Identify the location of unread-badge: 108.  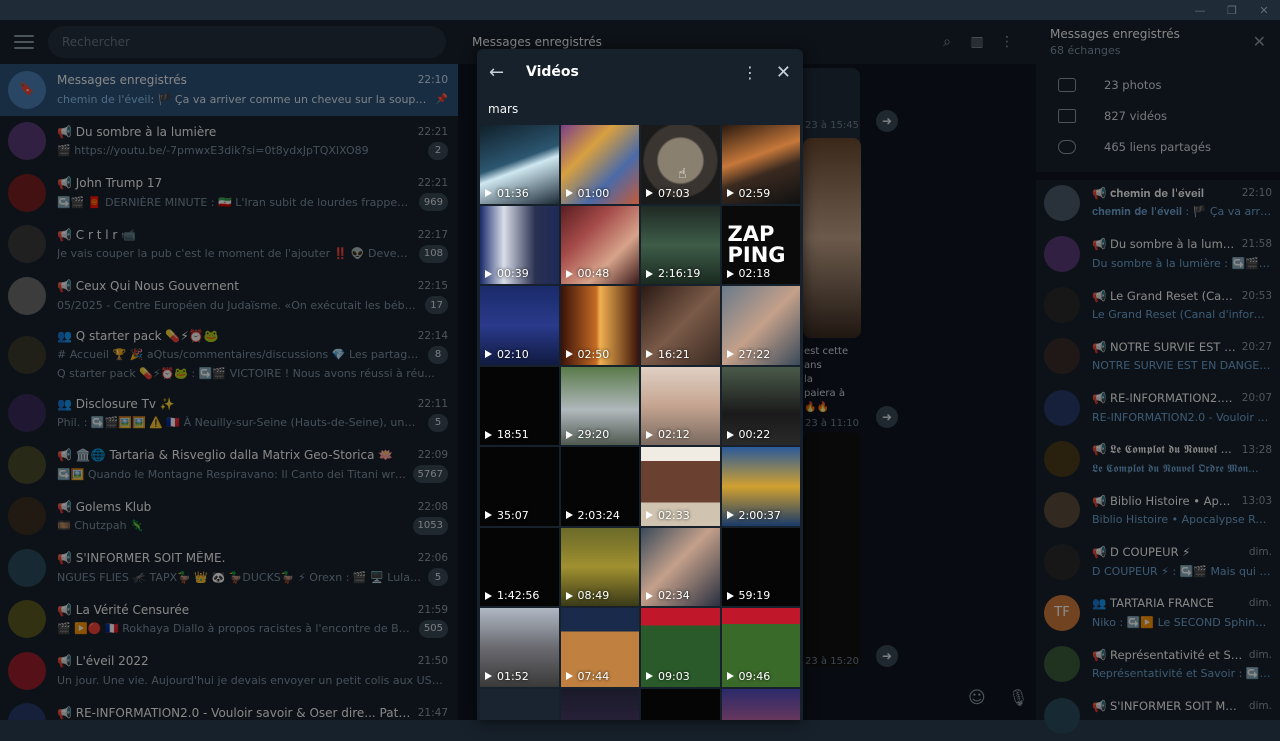
(433, 253).